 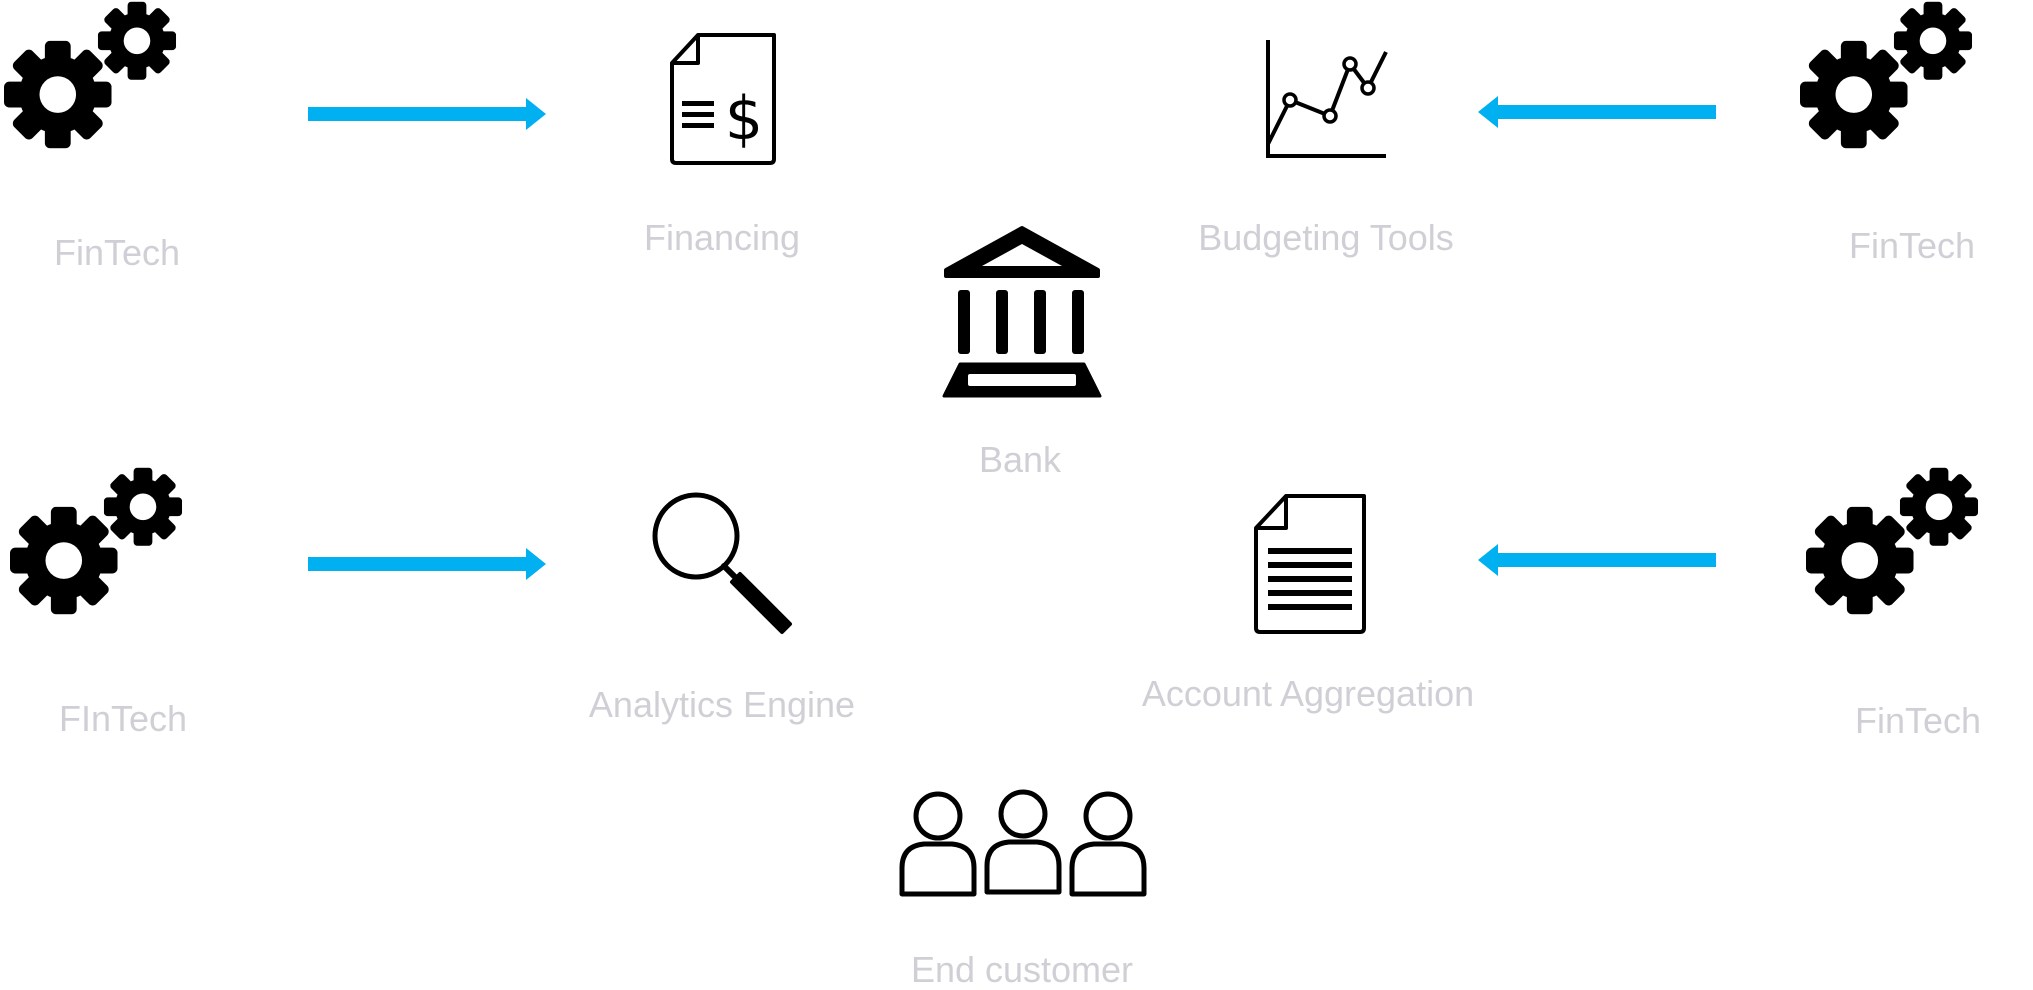 I want to click on arrow-fintech-to-financing, so click(x=427, y=114).